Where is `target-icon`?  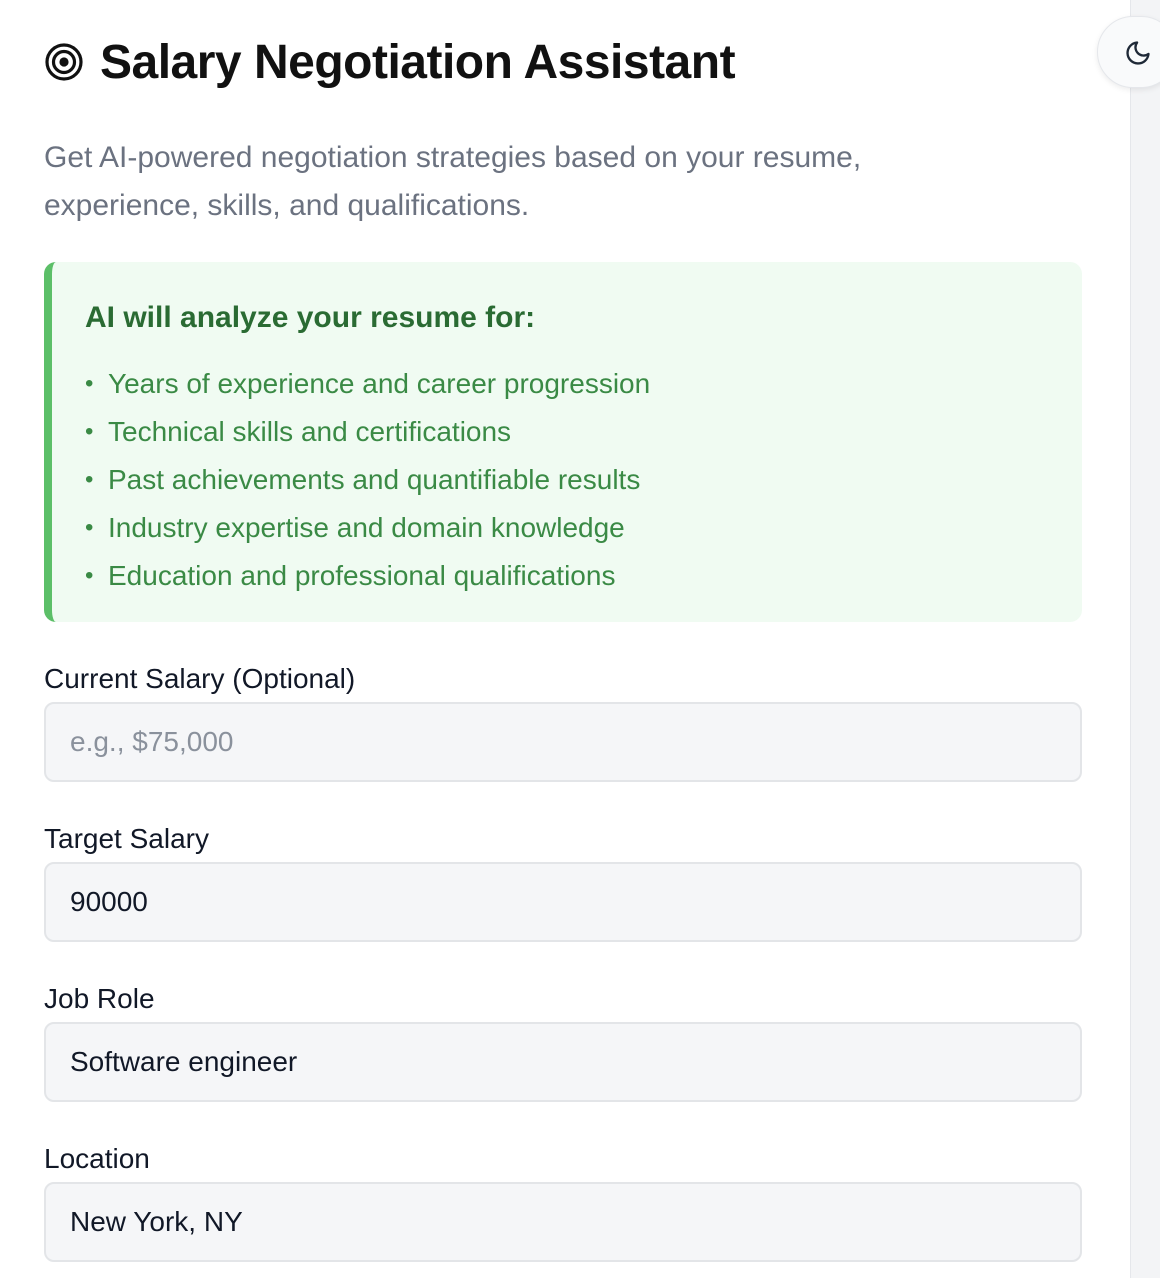 target-icon is located at coordinates (64, 62).